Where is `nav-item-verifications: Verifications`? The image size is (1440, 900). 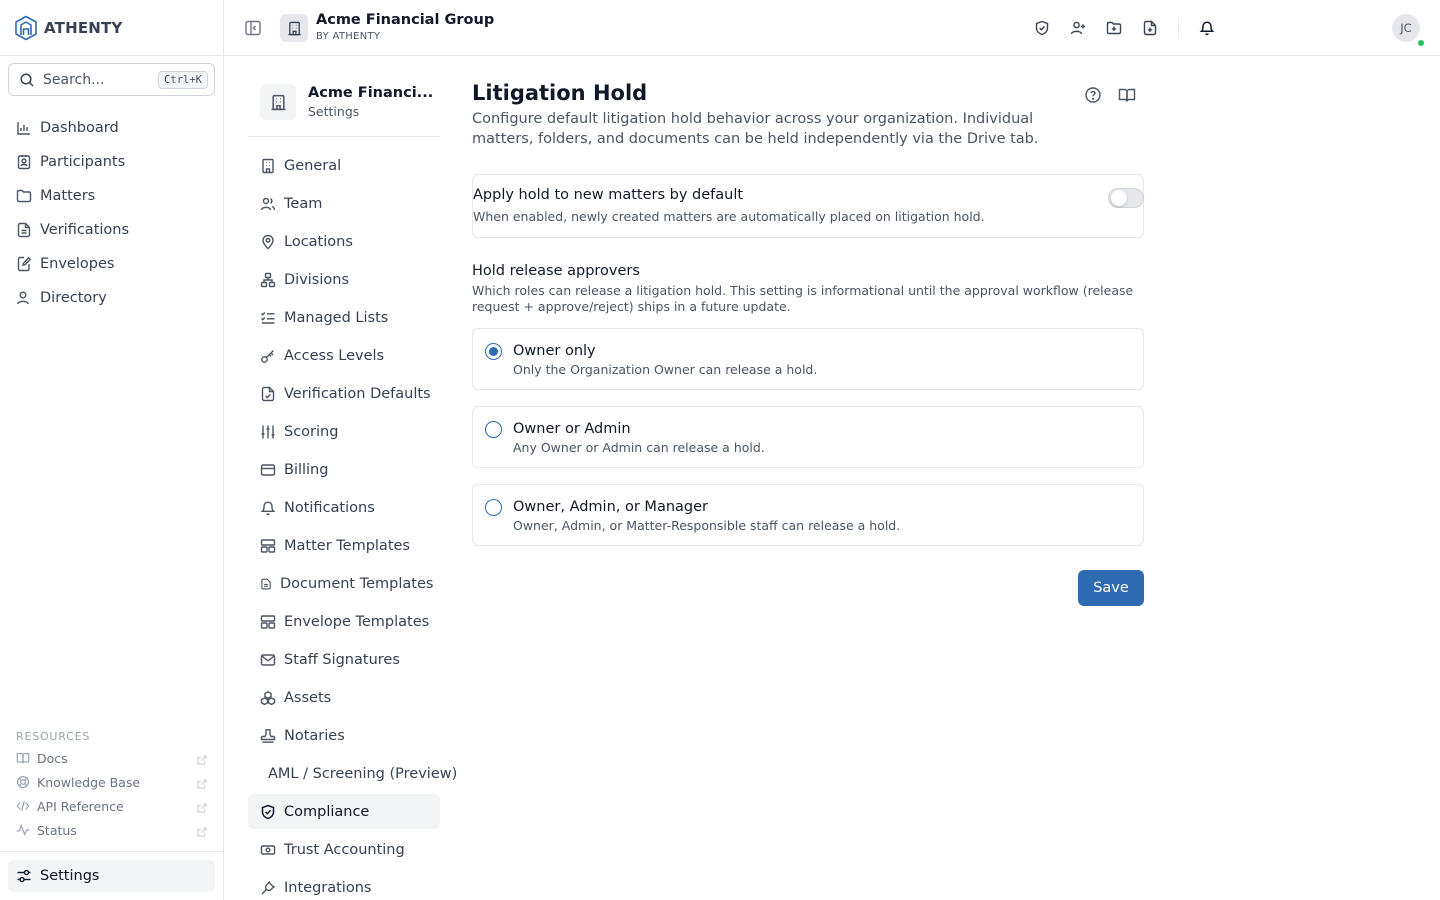 nav-item-verifications: Verifications is located at coordinates (111, 230).